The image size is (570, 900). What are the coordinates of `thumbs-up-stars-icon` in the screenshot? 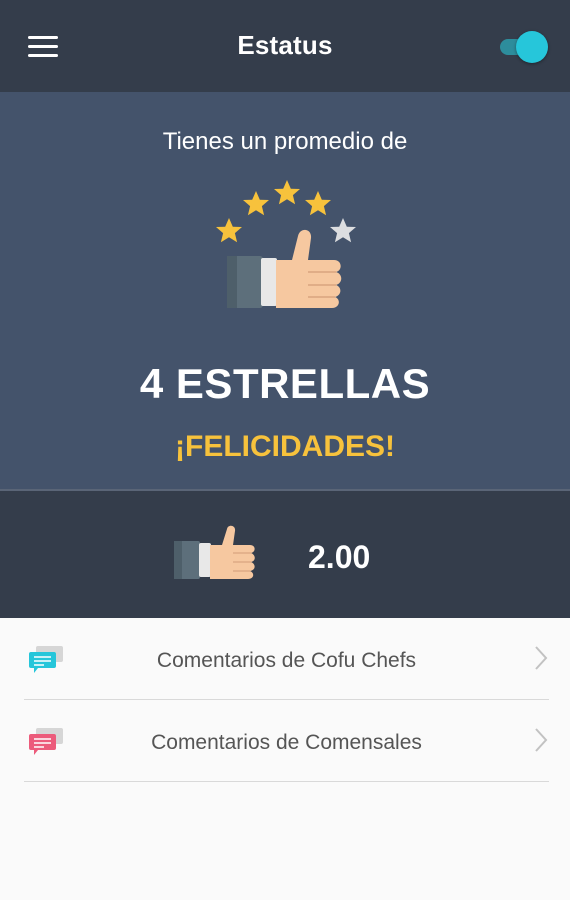 It's located at (286, 244).